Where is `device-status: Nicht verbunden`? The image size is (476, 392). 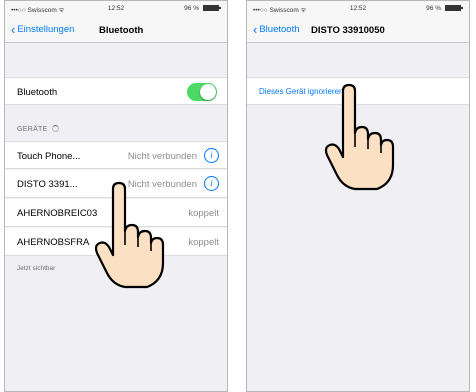
device-status: Nicht verbunden is located at coordinates (162, 156).